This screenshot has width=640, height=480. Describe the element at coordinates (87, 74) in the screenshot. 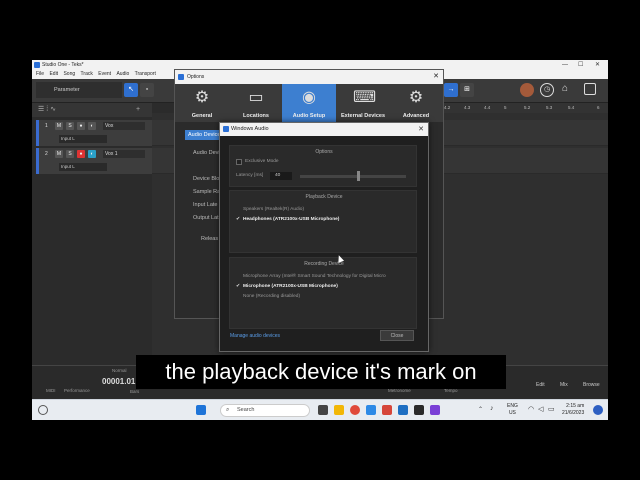

I see `menu-track: Track` at that location.